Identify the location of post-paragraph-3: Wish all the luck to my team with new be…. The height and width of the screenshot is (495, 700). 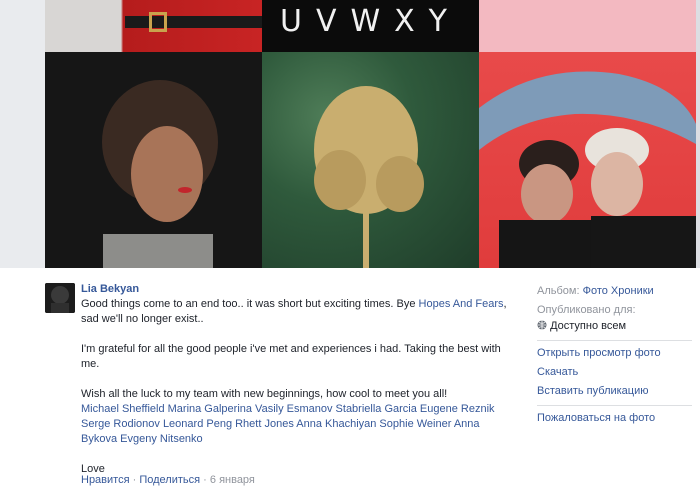
(264, 394).